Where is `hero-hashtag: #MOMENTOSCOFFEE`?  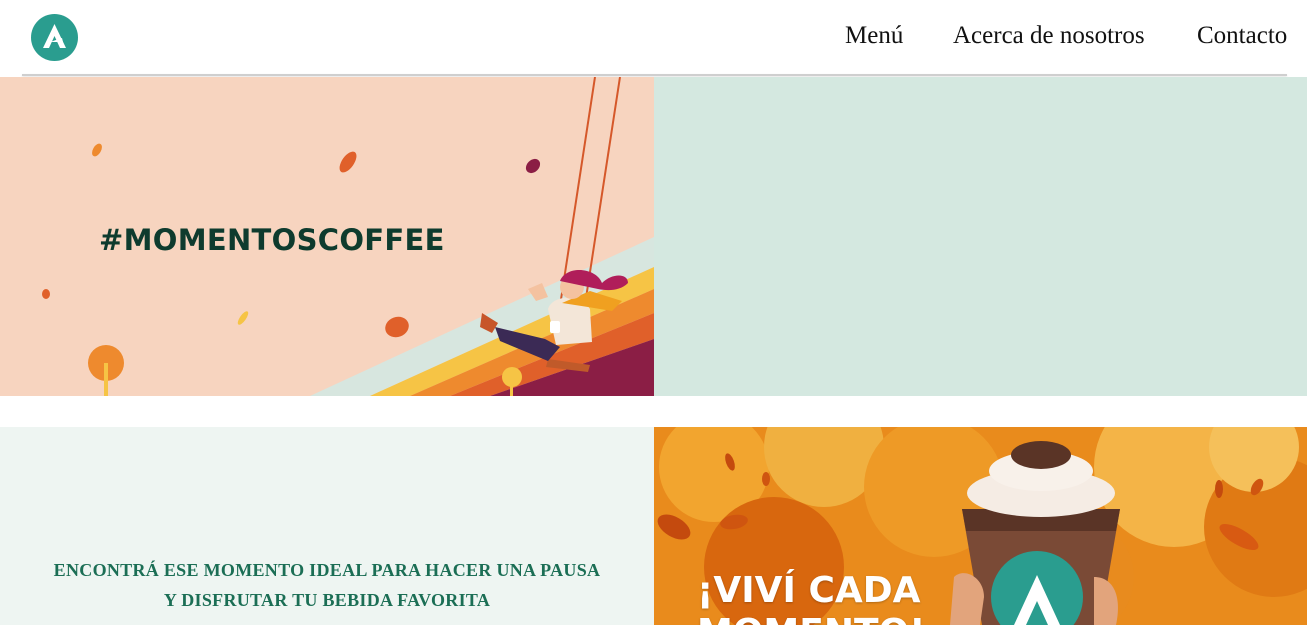
hero-hashtag: #MOMENTOSCOFFEE is located at coordinates (272, 240).